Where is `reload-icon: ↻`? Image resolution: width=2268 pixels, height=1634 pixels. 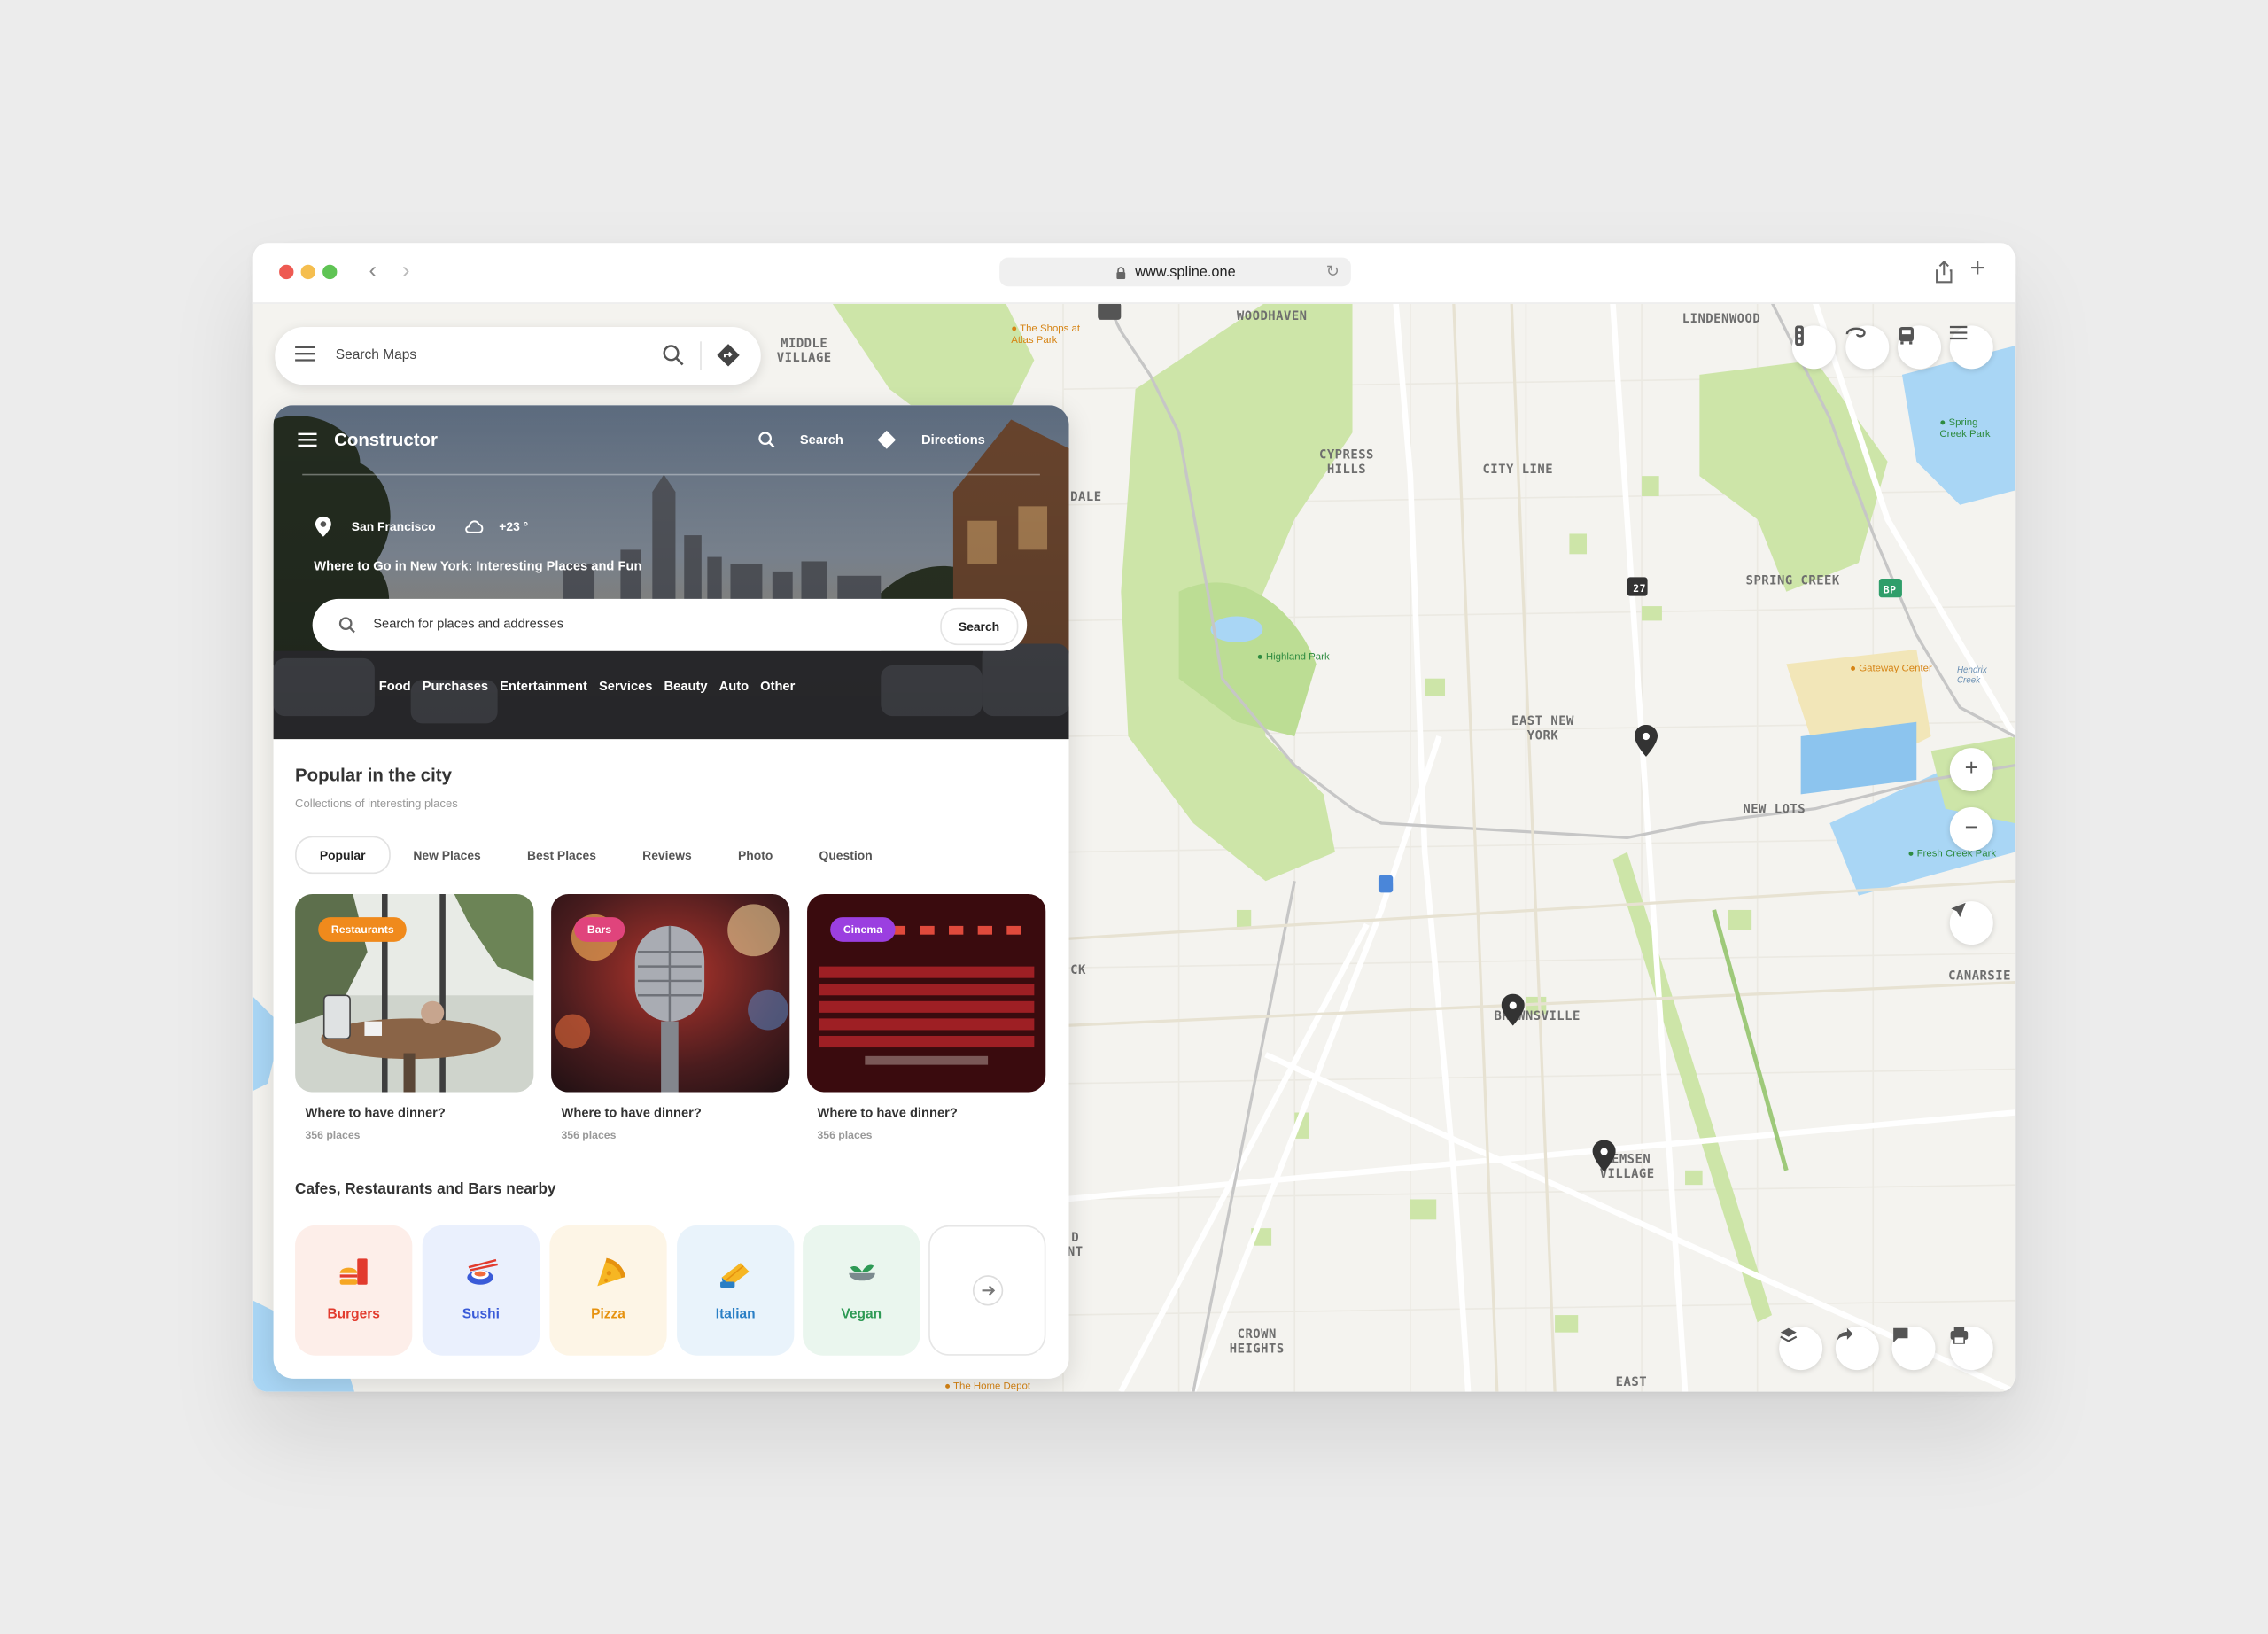
reload-icon: ↻ is located at coordinates (1333, 271).